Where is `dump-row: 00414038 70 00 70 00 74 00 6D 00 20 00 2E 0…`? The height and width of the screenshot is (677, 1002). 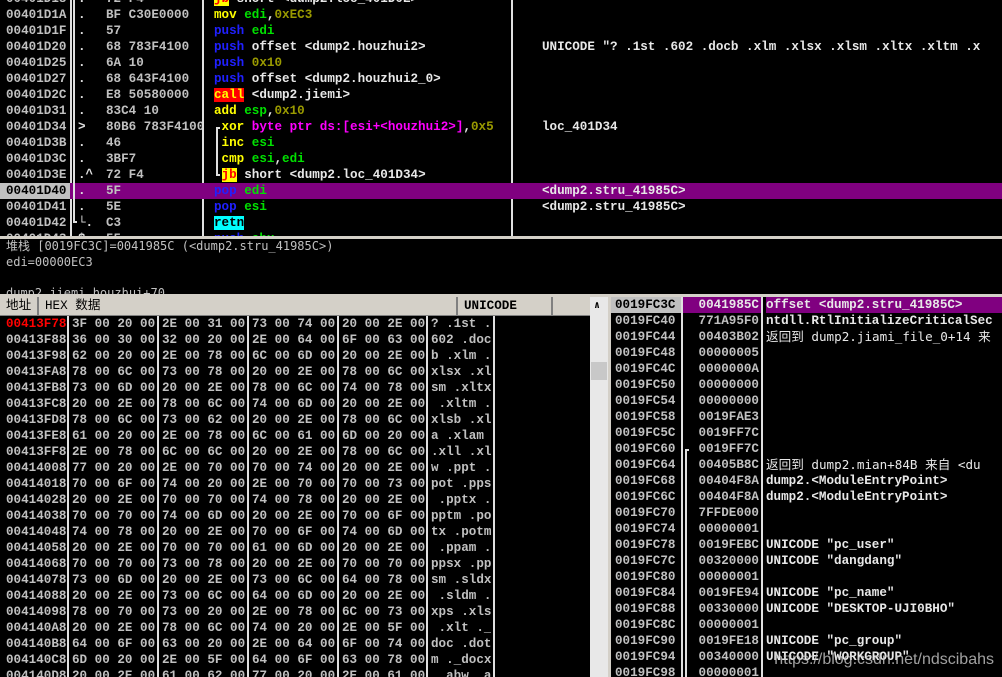 dump-row: 00414038 70 00 70 00 74 00 6D 00 20 00 2E 0… is located at coordinates (295, 516).